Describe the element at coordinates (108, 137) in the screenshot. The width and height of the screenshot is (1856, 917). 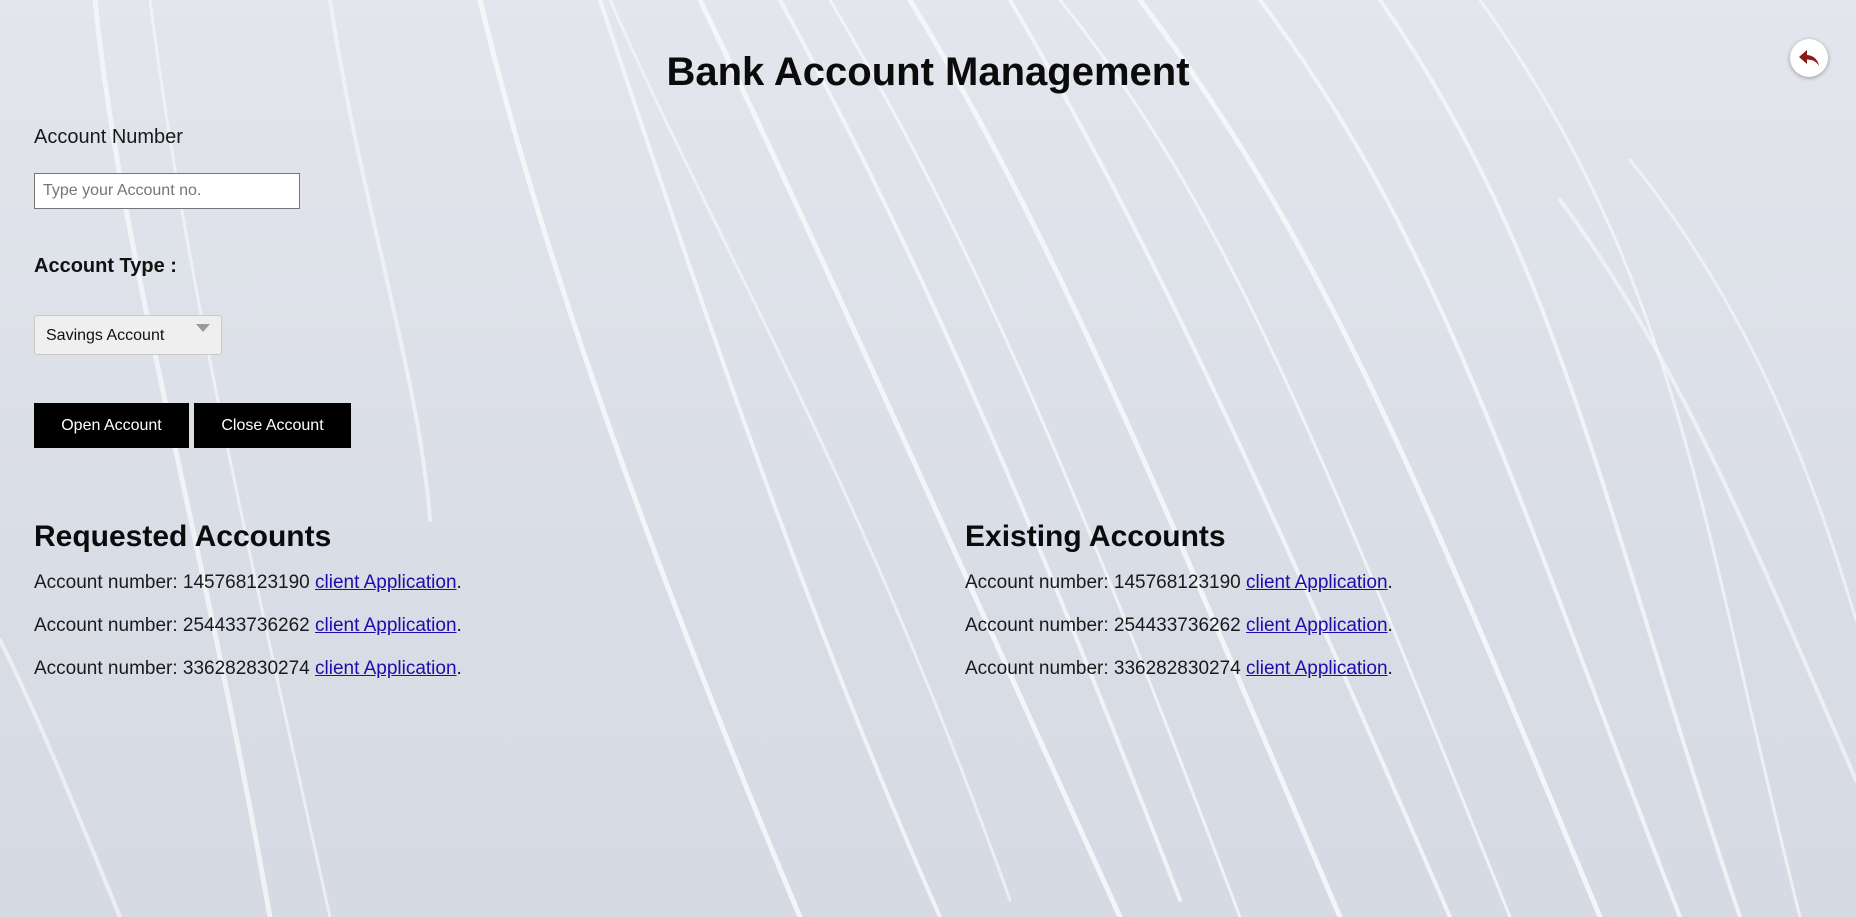
I see `account-number-label: Account Number` at that location.